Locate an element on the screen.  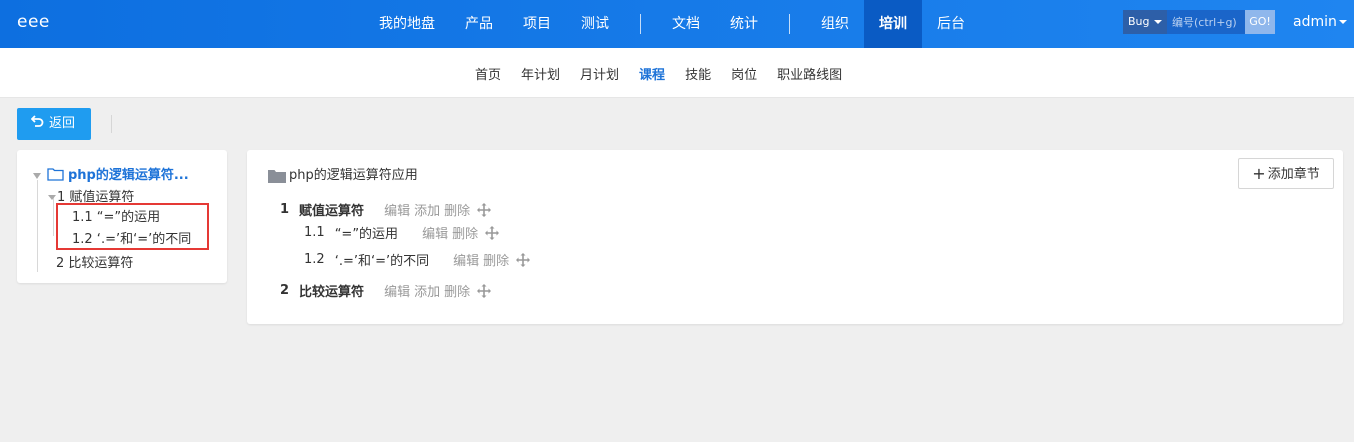
subnav-item-course: 课程 is located at coordinates (652, 73).